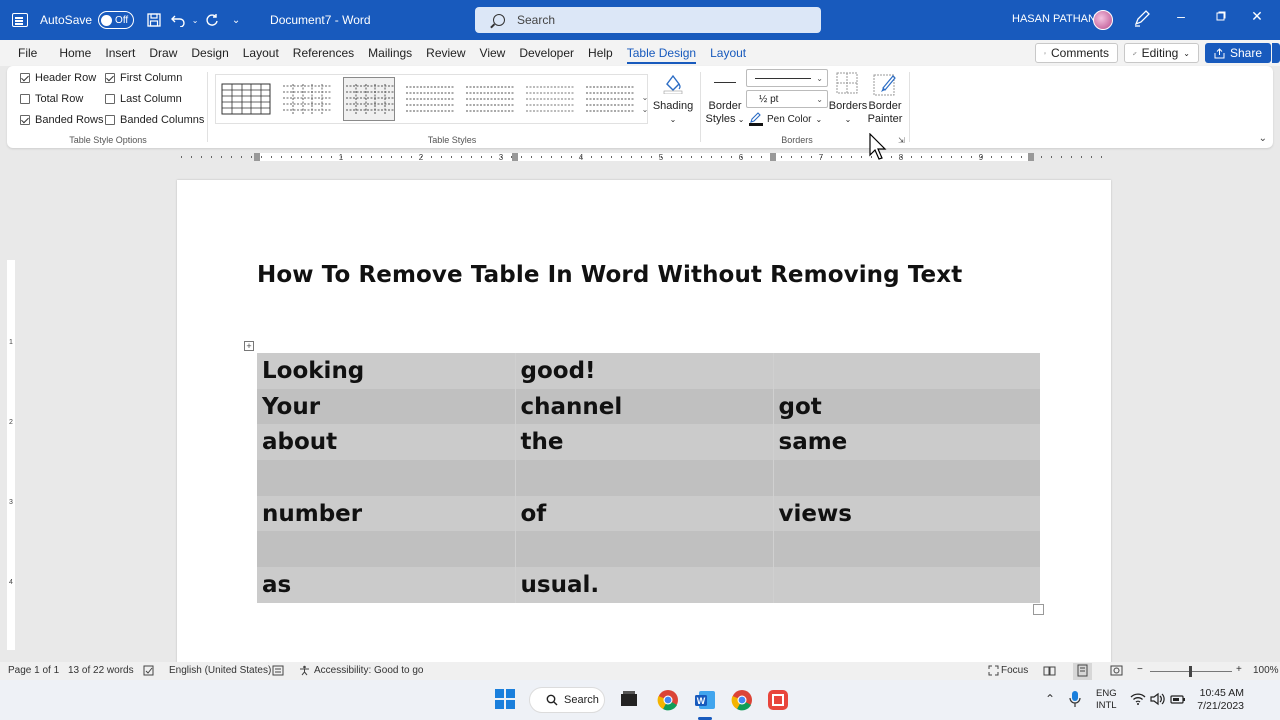 The height and width of the screenshot is (720, 1280). Describe the element at coordinates (648, 585) in the screenshot. I see `table-row: as usual.` at that location.